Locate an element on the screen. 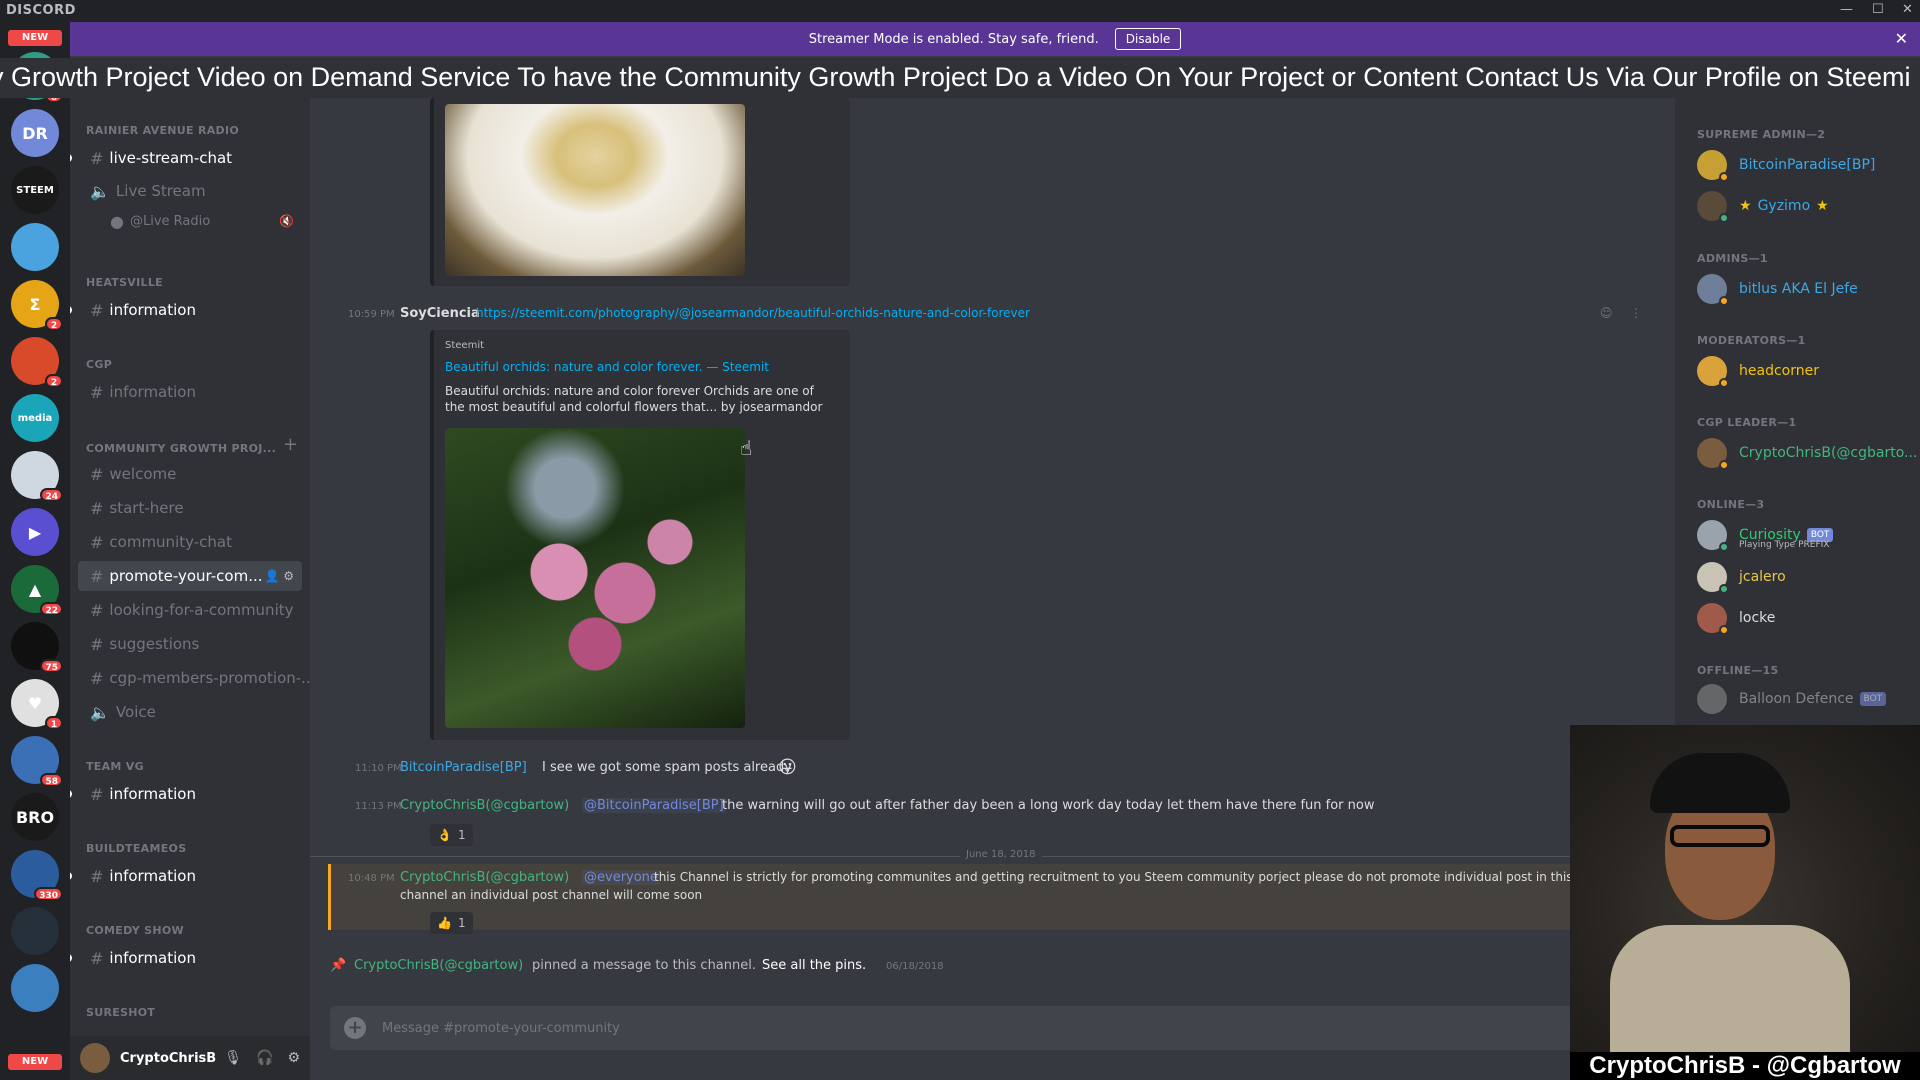  current-username: CryptoChrisB is located at coordinates (168, 1058).